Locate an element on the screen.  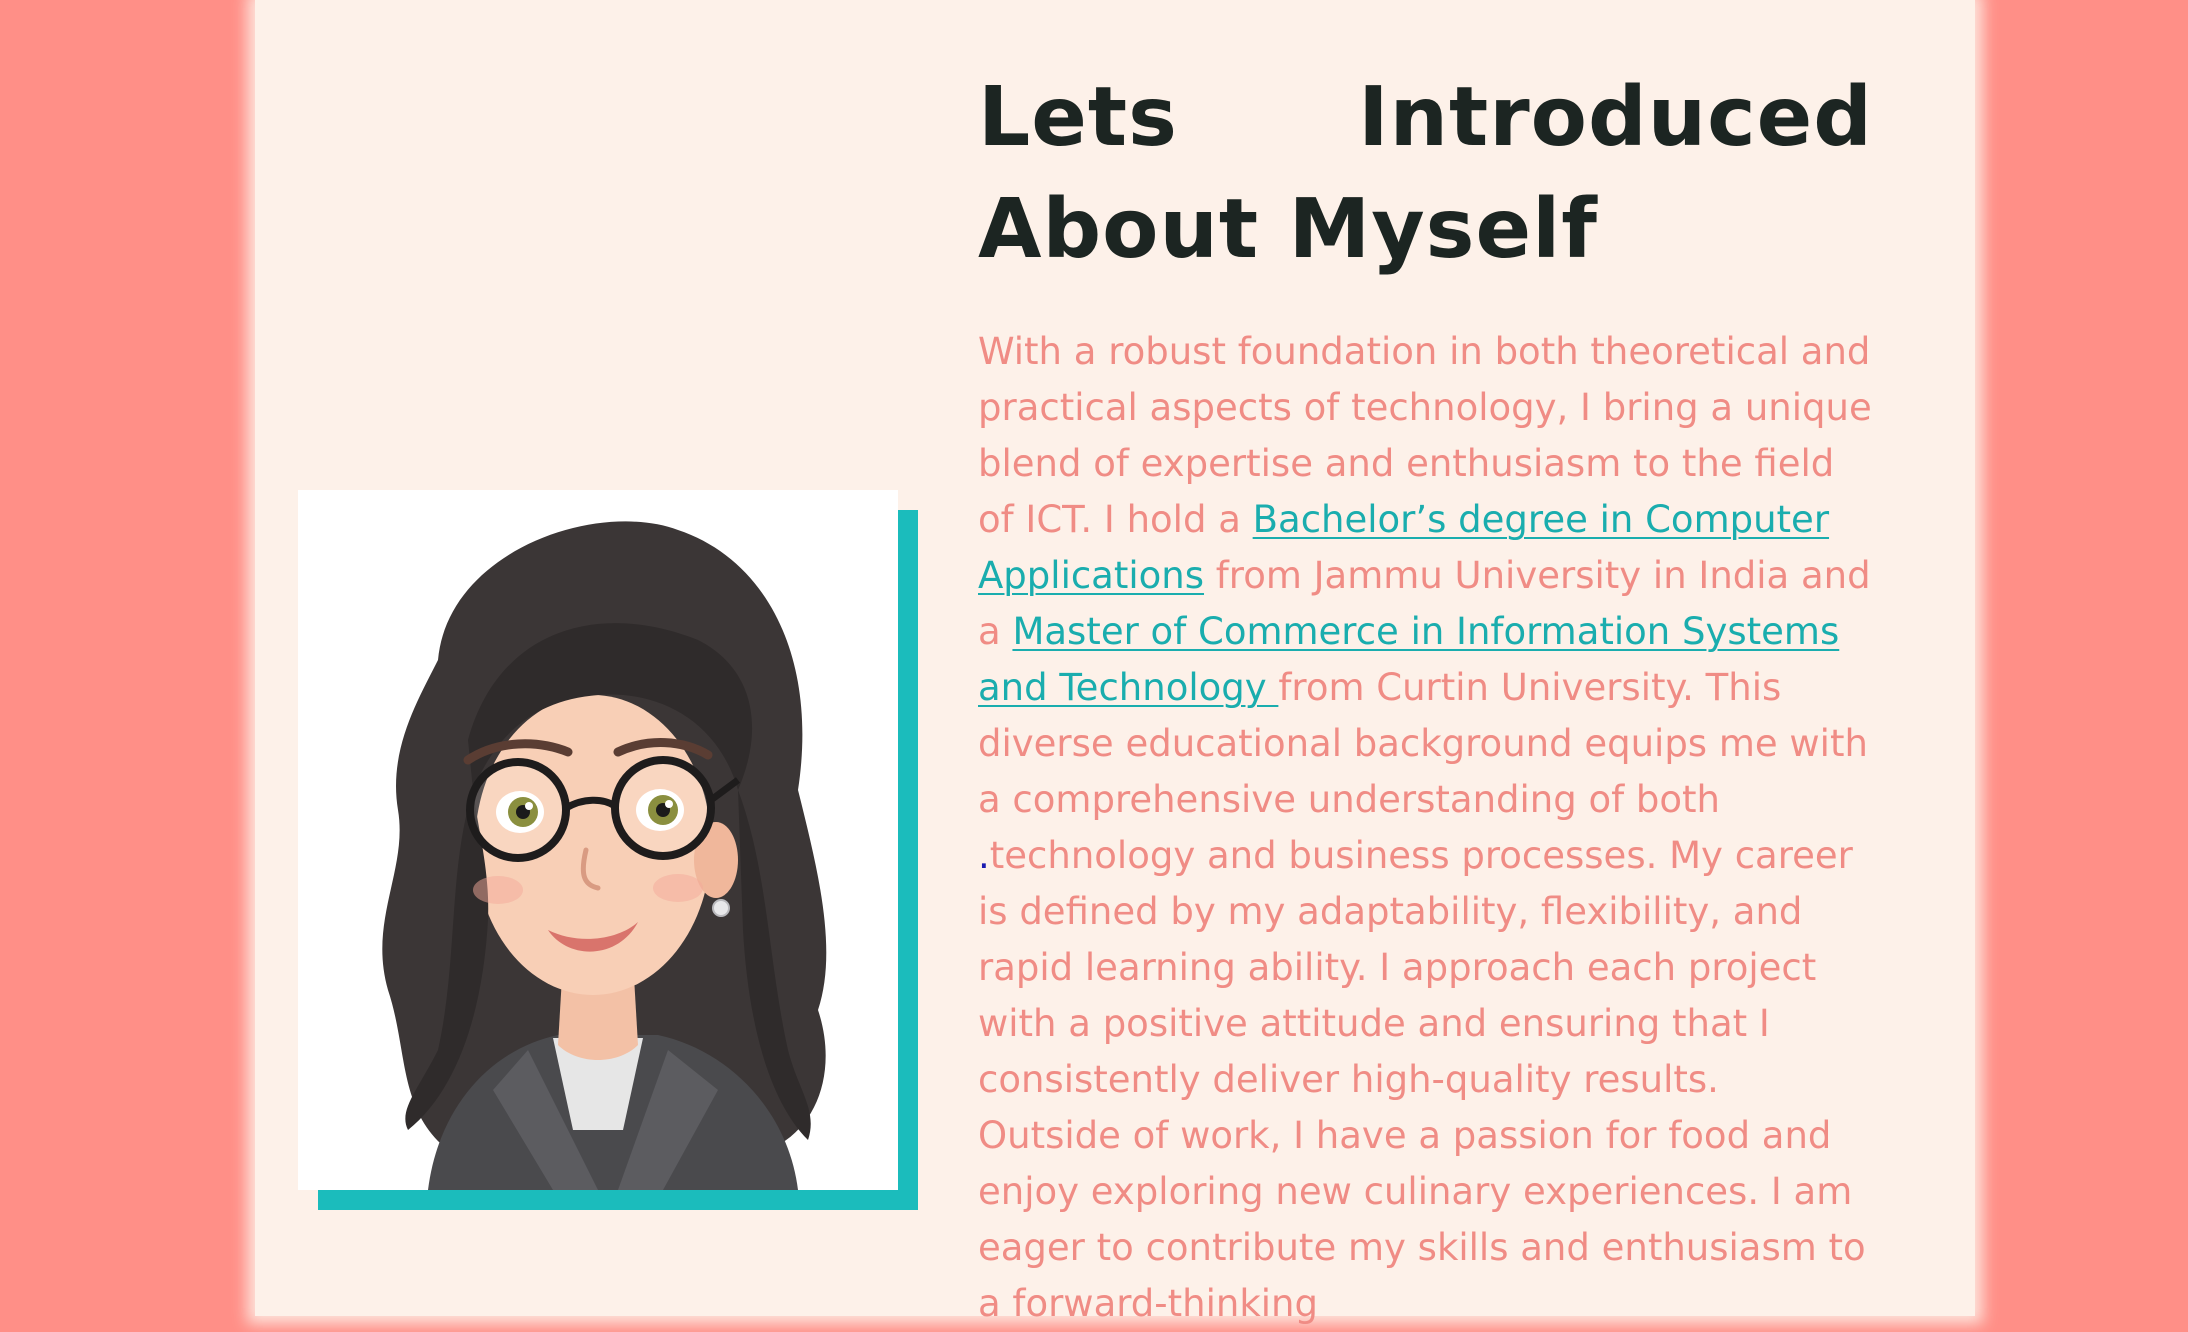
profile-avatar-image is located at coordinates (598, 840).